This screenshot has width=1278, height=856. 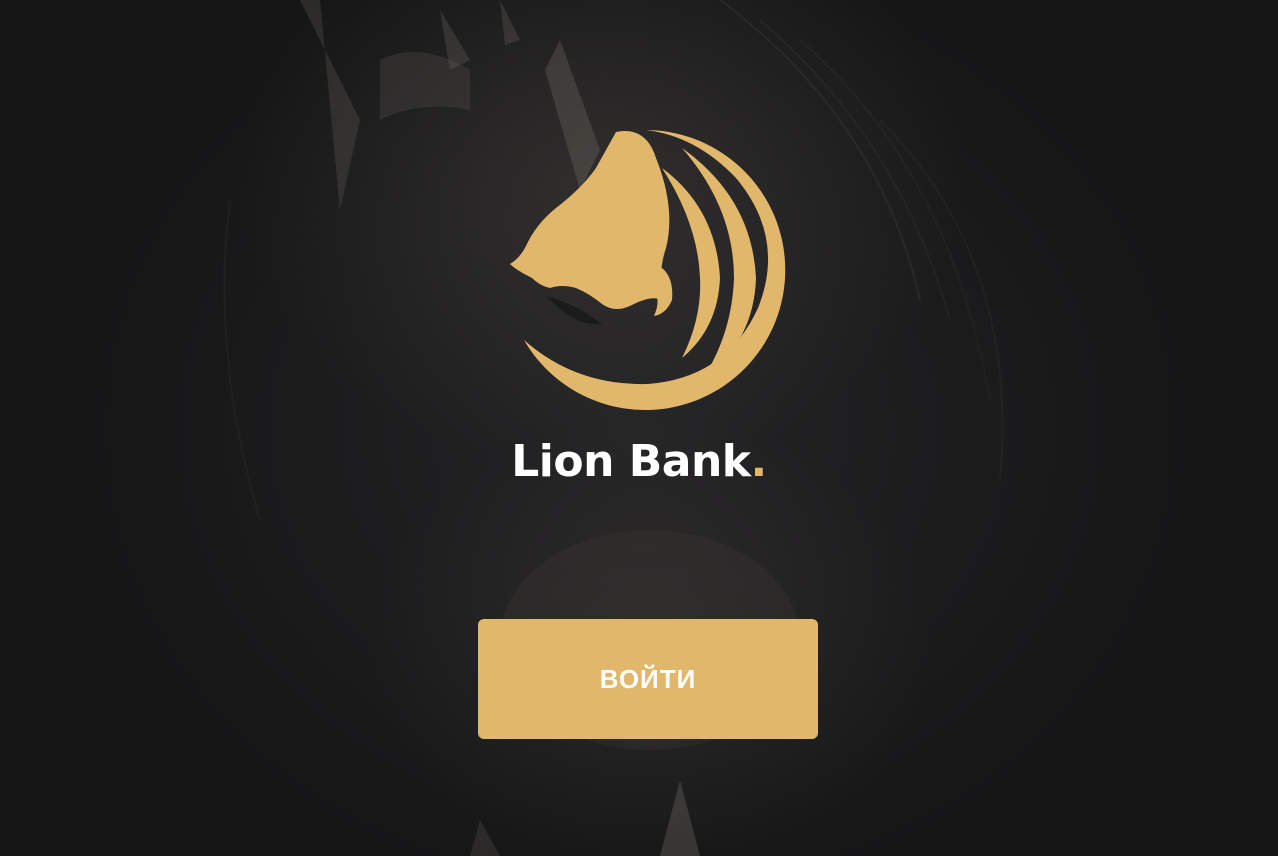 I want to click on brand-name: Lion Bank., so click(x=639, y=462).